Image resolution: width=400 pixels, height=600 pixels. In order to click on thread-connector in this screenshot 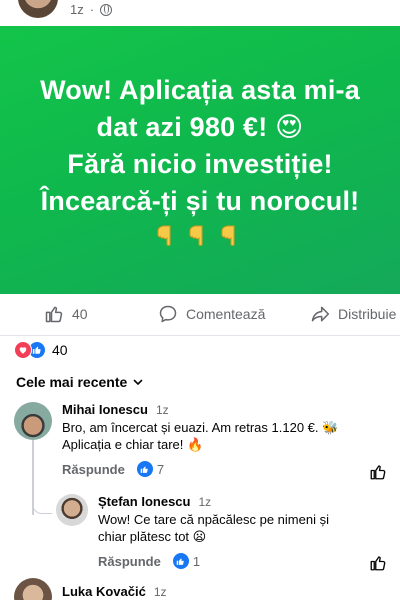, I will do `click(42, 507)`.